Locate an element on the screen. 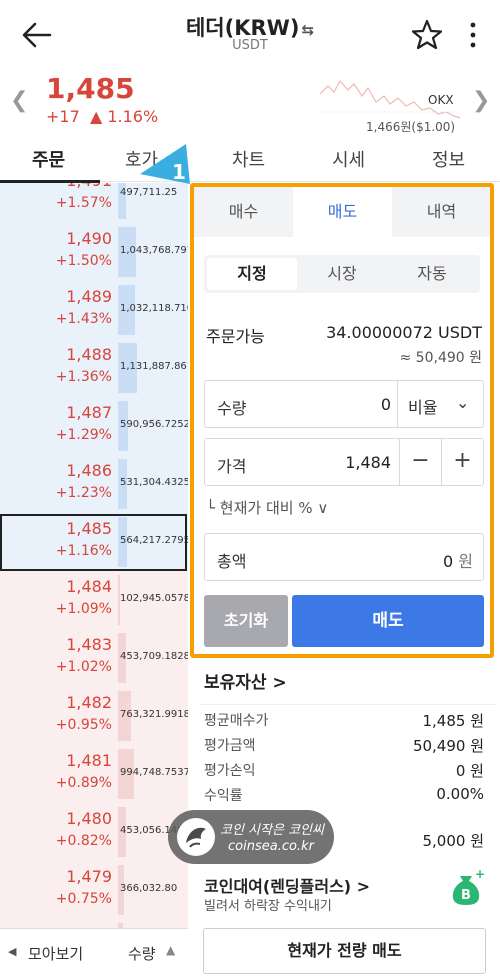  total-field: 총액 0 원 is located at coordinates (344, 557).